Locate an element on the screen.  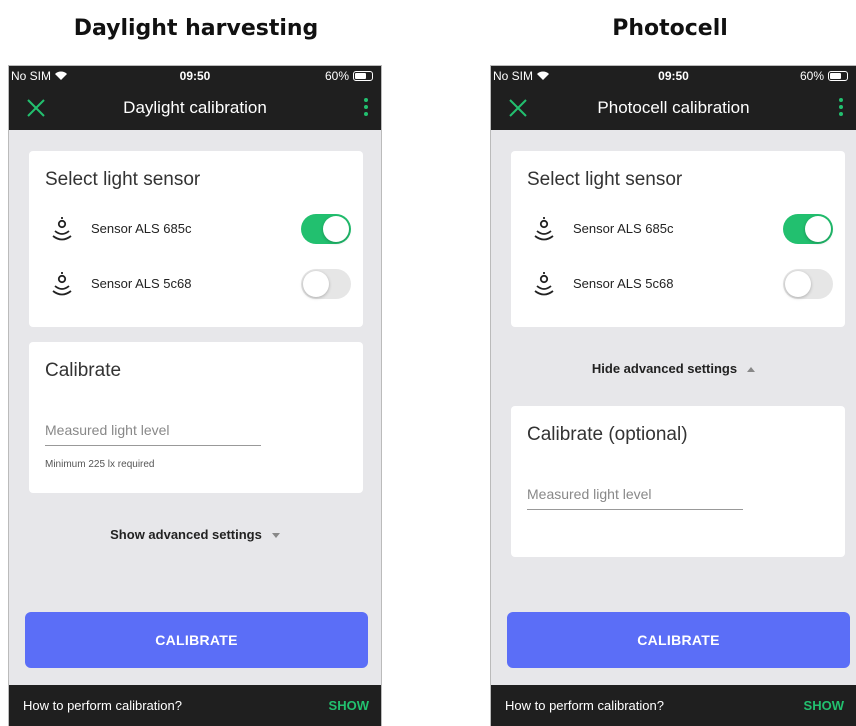
hide-advanced-settings-toggle: Hide advanced settings is located at coordinates (673, 368).